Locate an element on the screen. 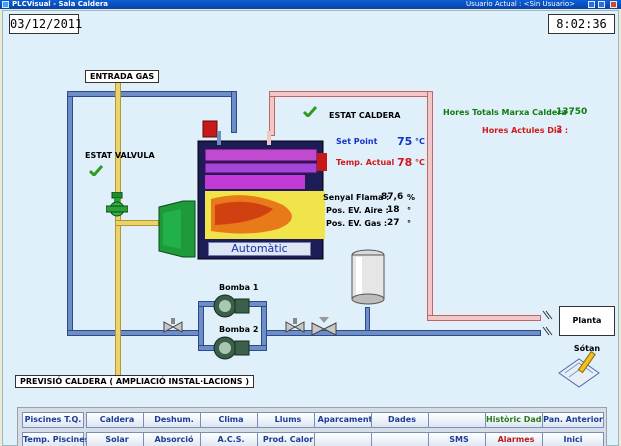 The image size is (621, 446). date-display: 03/12/2011 is located at coordinates (45, 24).